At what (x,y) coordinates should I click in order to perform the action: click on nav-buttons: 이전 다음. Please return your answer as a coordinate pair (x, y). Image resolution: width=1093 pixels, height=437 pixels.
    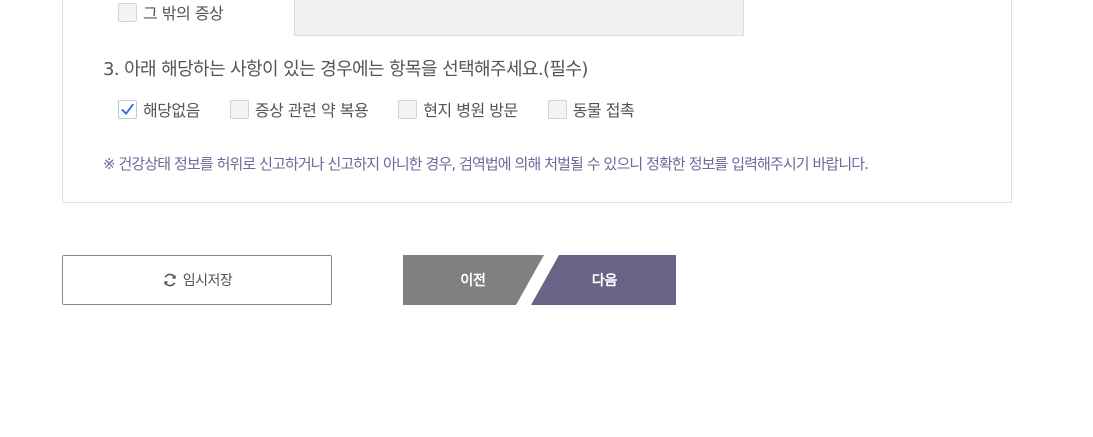
    Looking at the image, I should click on (539, 280).